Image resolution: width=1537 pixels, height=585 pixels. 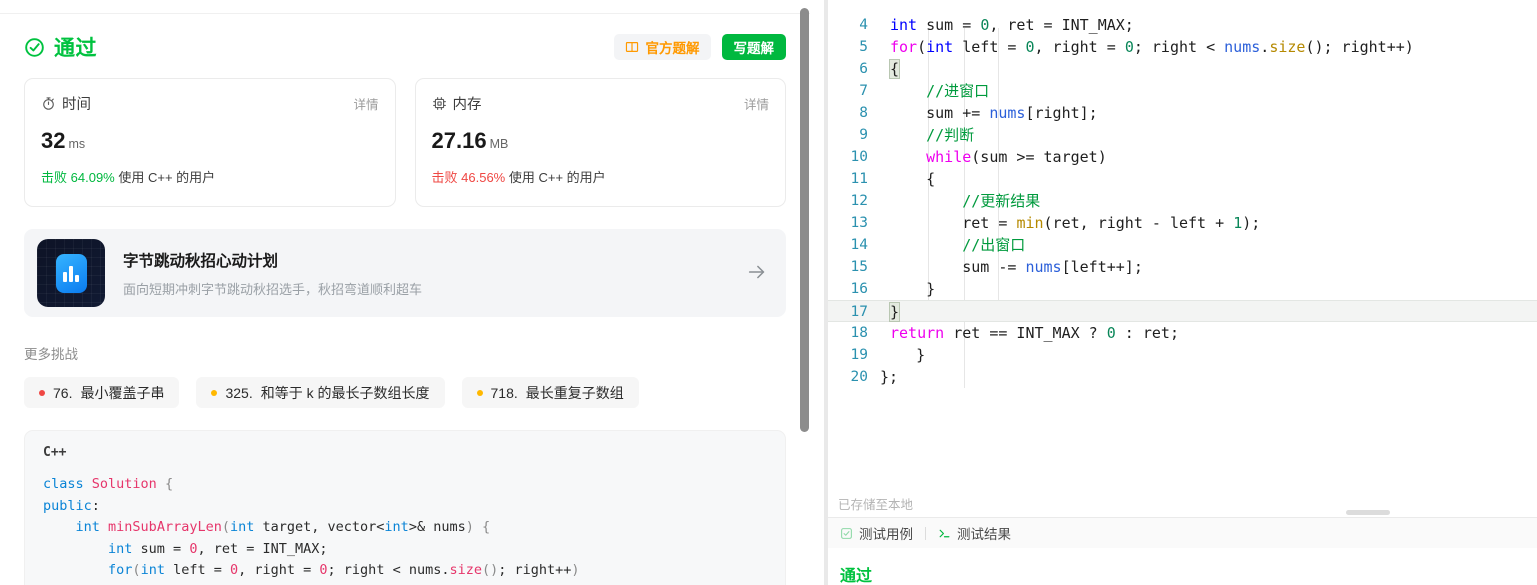 What do you see at coordinates (944, 533) in the screenshot?
I see `terminal-icon` at bounding box center [944, 533].